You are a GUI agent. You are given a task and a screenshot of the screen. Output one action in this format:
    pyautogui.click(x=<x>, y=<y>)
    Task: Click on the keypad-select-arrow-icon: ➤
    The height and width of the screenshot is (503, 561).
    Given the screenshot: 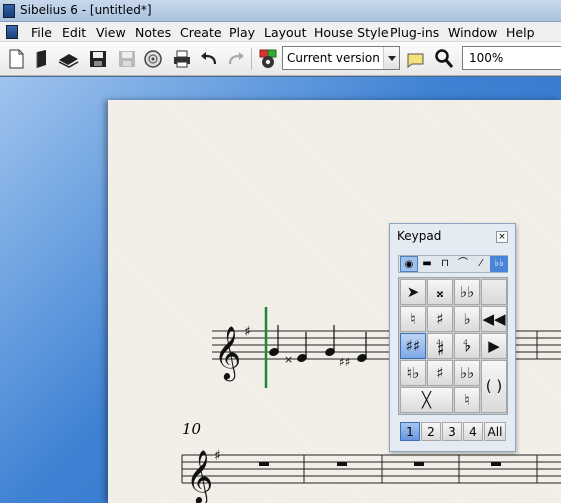 What is the action you would take?
    pyautogui.click(x=413, y=292)
    